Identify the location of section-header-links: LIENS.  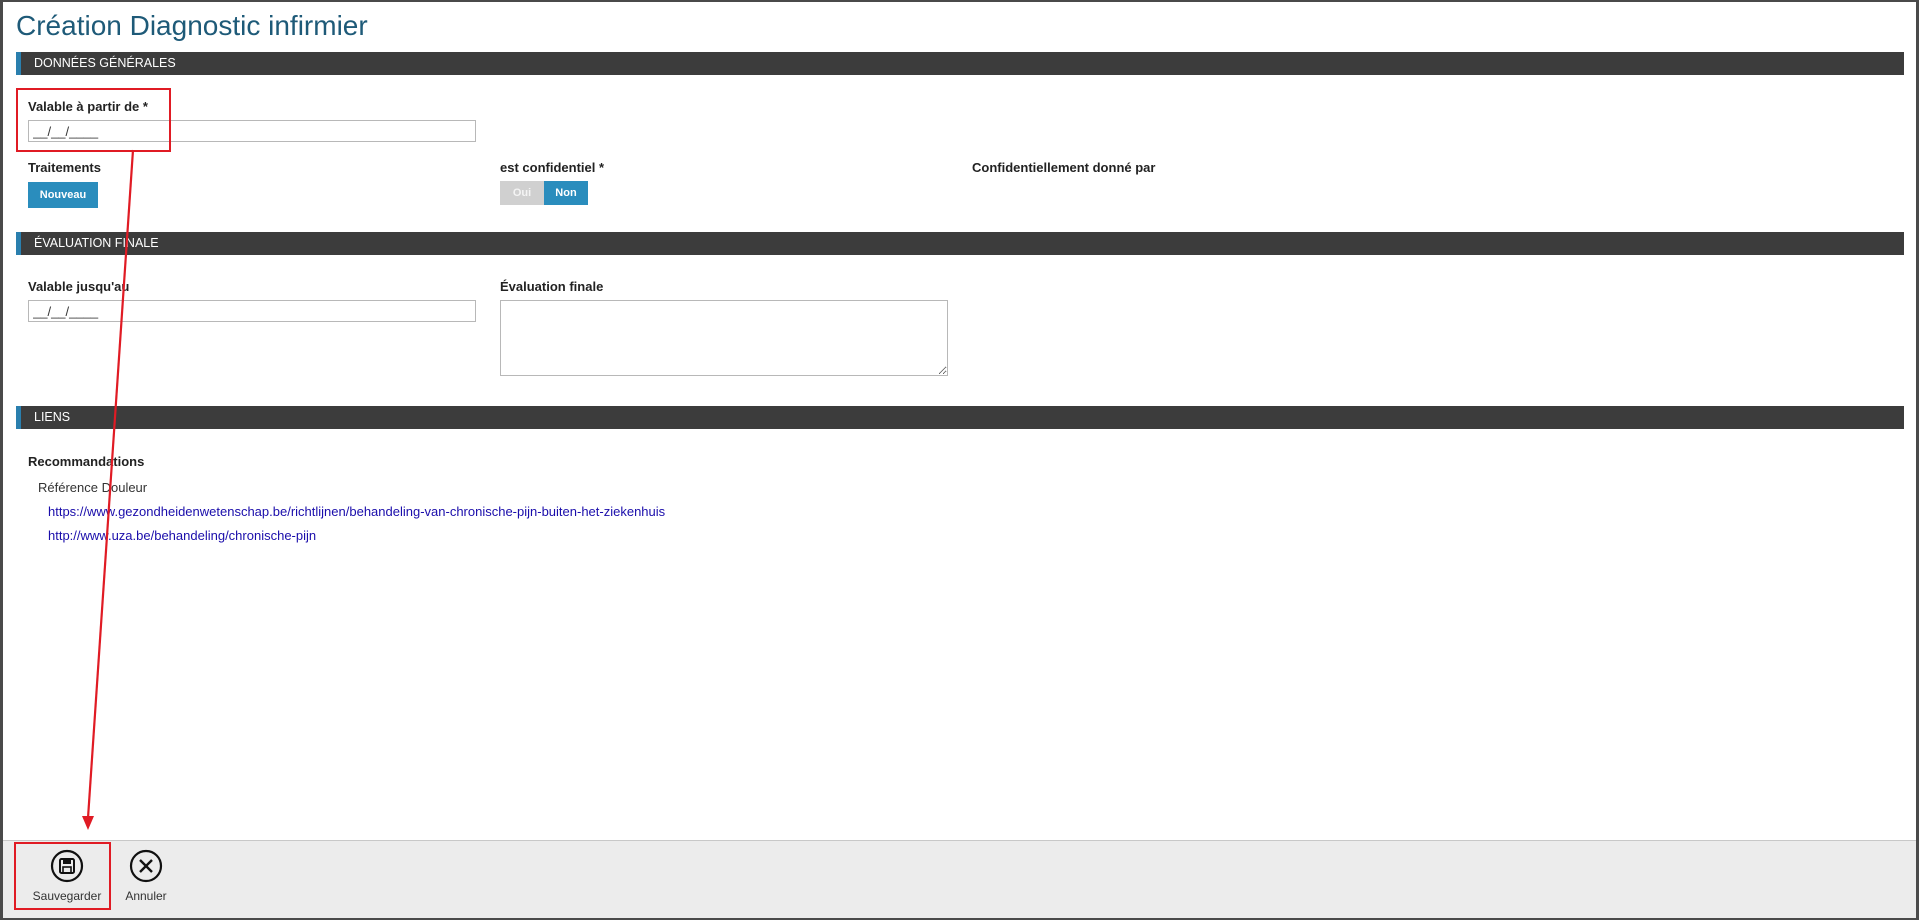
(960, 417).